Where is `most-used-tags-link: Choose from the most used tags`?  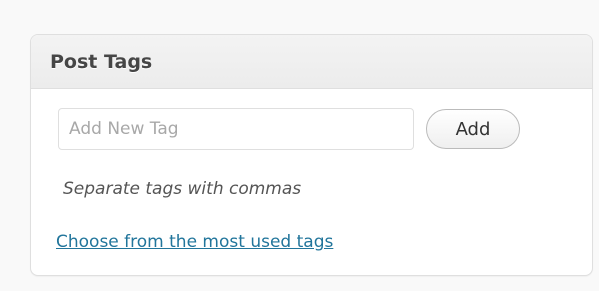
most-used-tags-link: Choose from the most used tags is located at coordinates (194, 242).